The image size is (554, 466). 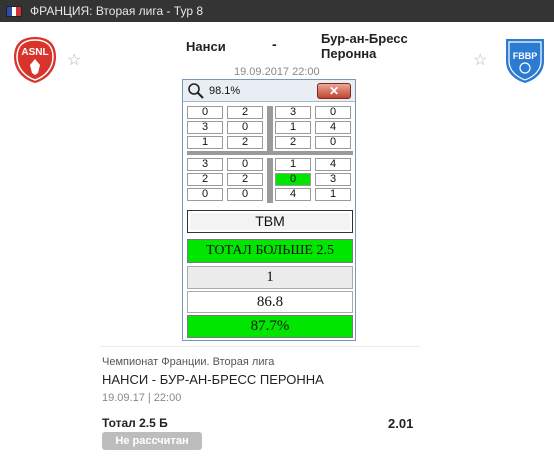 I want to click on home-team-logo: ASNL, so click(x=35, y=60).